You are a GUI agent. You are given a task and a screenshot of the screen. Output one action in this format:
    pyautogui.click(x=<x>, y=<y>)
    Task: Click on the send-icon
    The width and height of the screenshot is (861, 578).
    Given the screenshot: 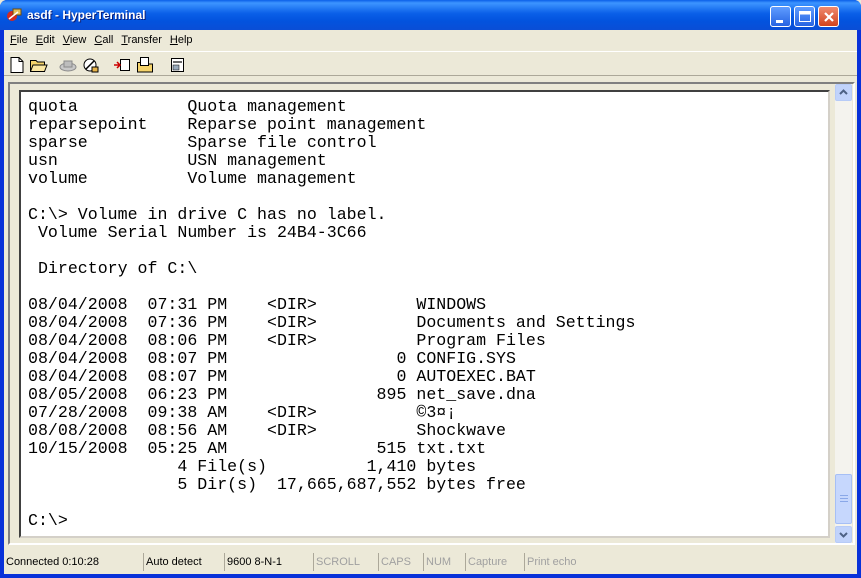 What is the action you would take?
    pyautogui.click(x=122, y=65)
    